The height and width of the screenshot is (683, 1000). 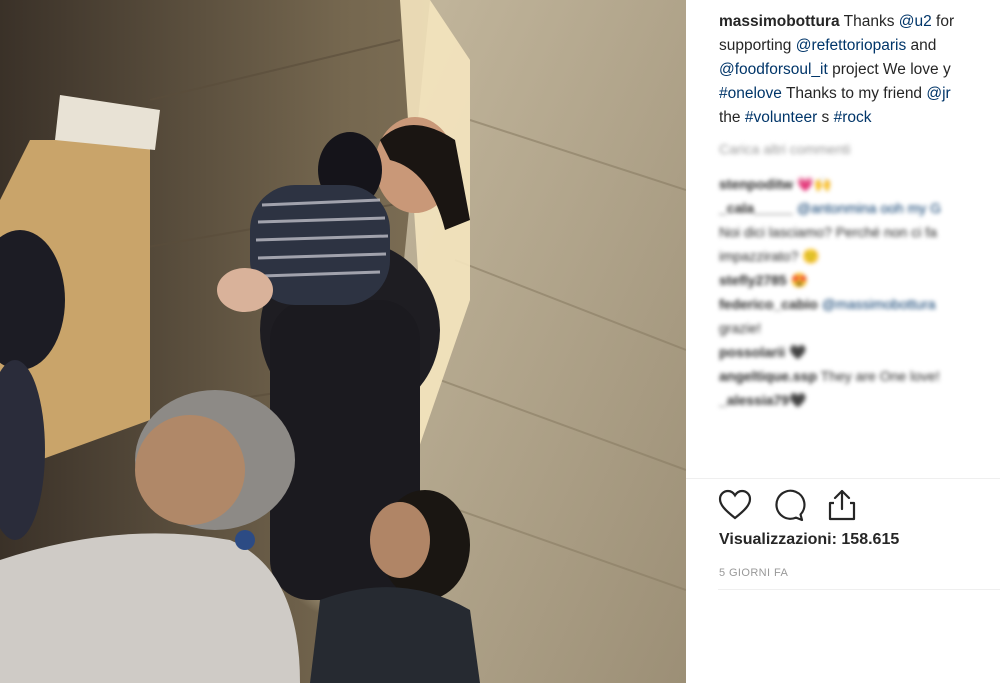 What do you see at coordinates (753, 573) in the screenshot?
I see `post-date: 5 GIORNI FA` at bounding box center [753, 573].